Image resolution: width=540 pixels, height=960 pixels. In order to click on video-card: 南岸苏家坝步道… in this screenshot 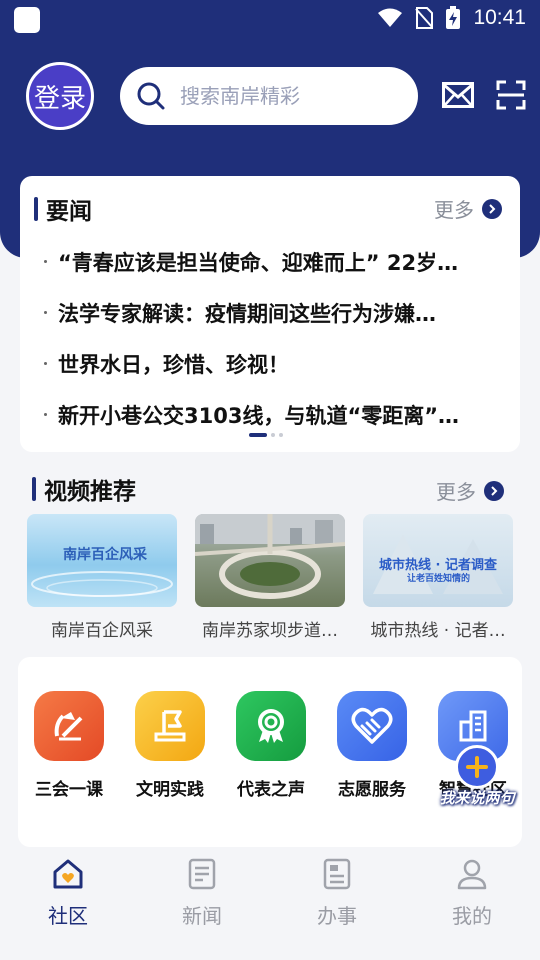, I will do `click(270, 577)`.